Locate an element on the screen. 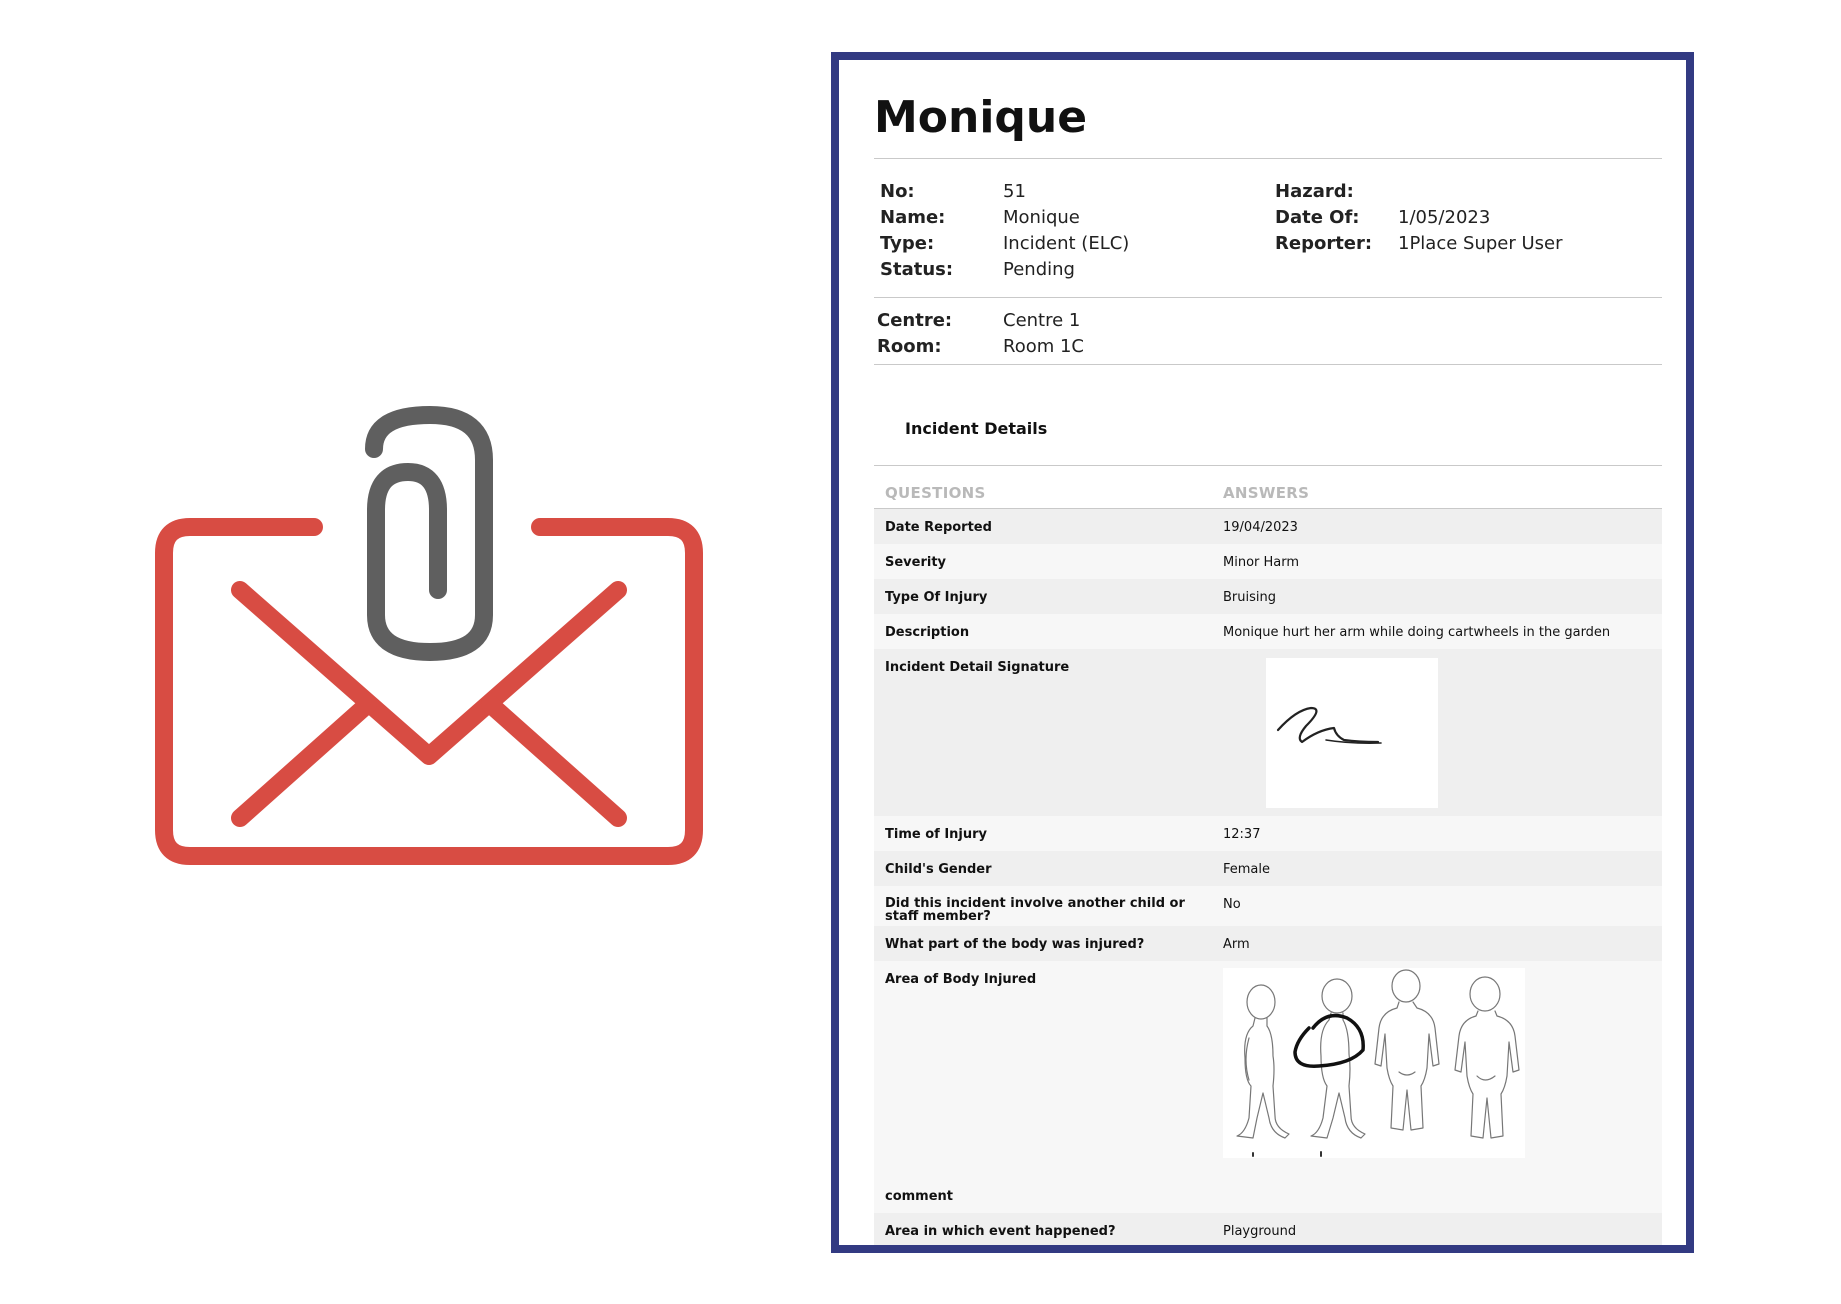 The height and width of the screenshot is (1304, 1841). paperclip-icon is located at coordinates (429, 533).